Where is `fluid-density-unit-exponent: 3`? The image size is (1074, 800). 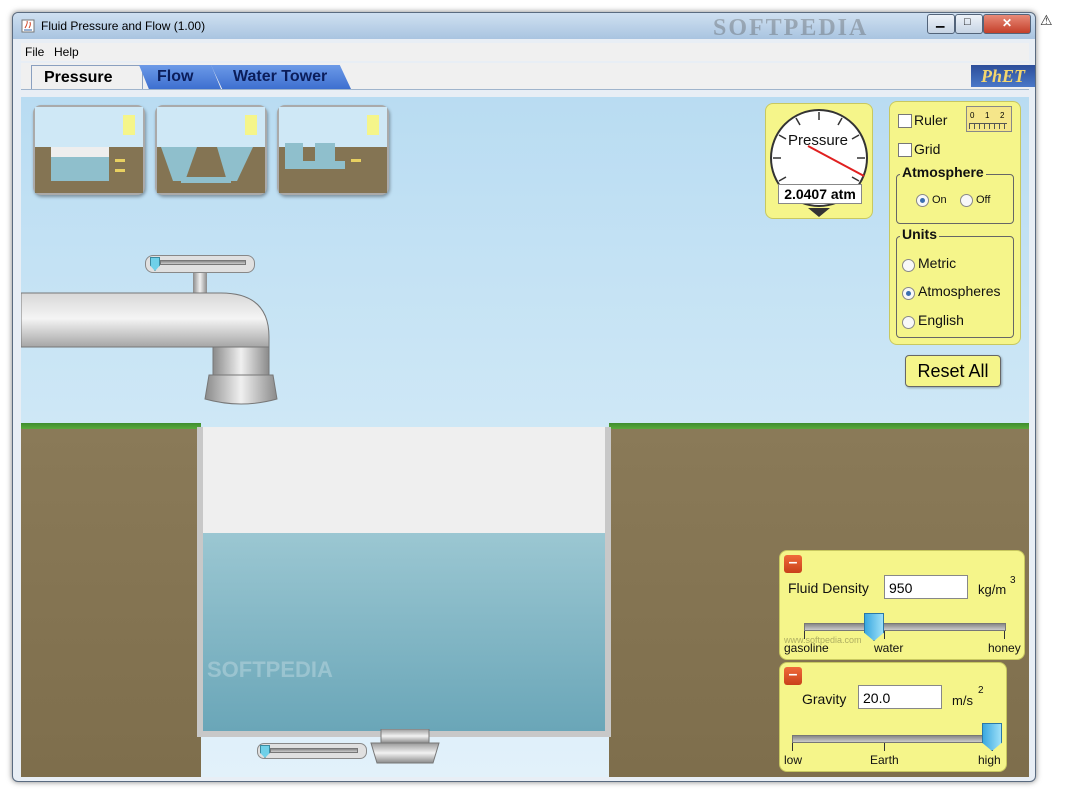
fluid-density-unit-exponent: 3 is located at coordinates (1013, 580).